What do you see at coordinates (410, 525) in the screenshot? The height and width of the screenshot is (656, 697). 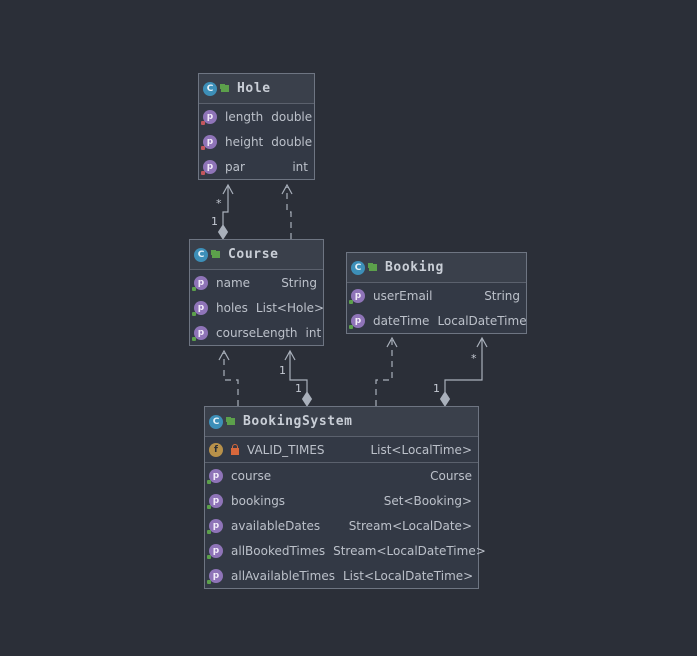 I see `member-type: Stream<LocalDate>` at bounding box center [410, 525].